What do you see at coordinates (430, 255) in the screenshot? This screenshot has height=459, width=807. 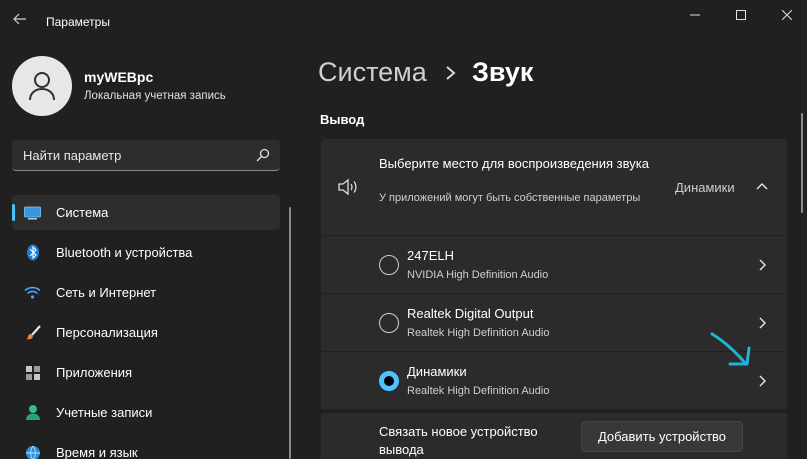 I see `device-name: 247ELH` at bounding box center [430, 255].